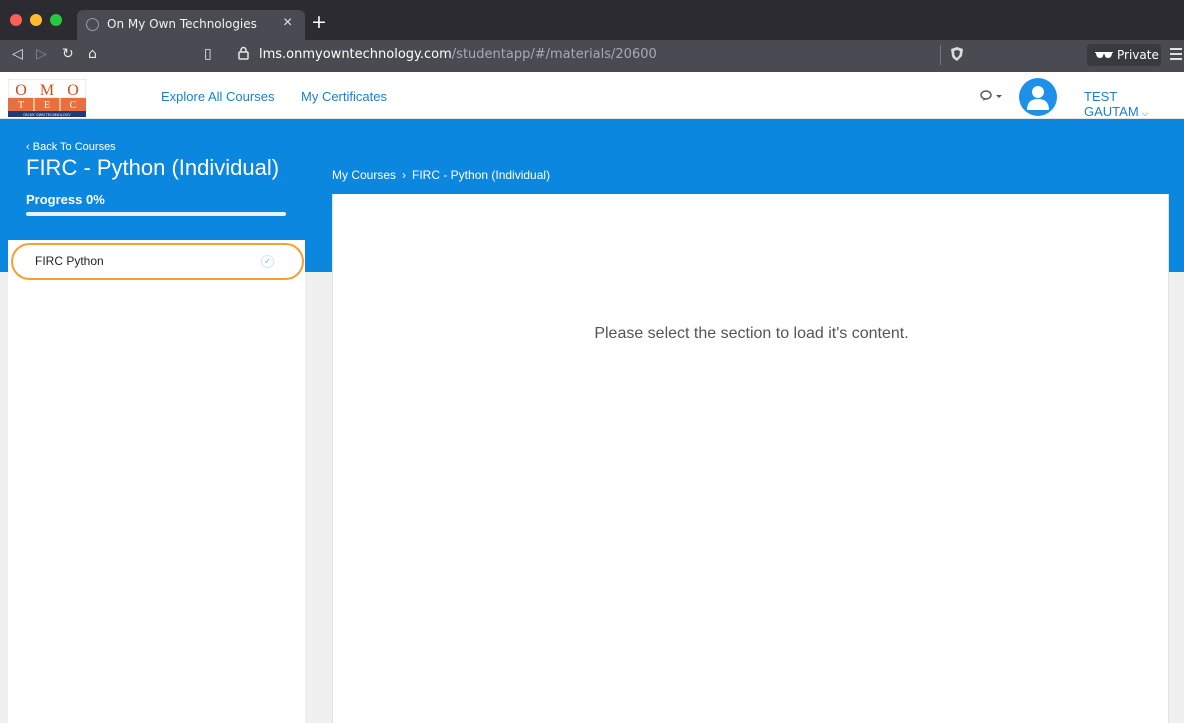  Describe the element at coordinates (68, 54) in the screenshot. I see `reload-icon: ↻` at that location.